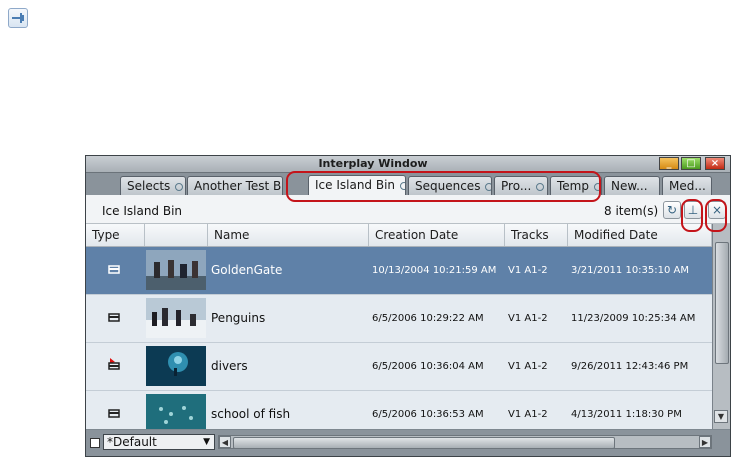 This screenshot has height=459, width=733. What do you see at coordinates (630, 270) in the screenshot?
I see `cell-modified-date: 3/21/2011 10:35:10 AM` at bounding box center [630, 270].